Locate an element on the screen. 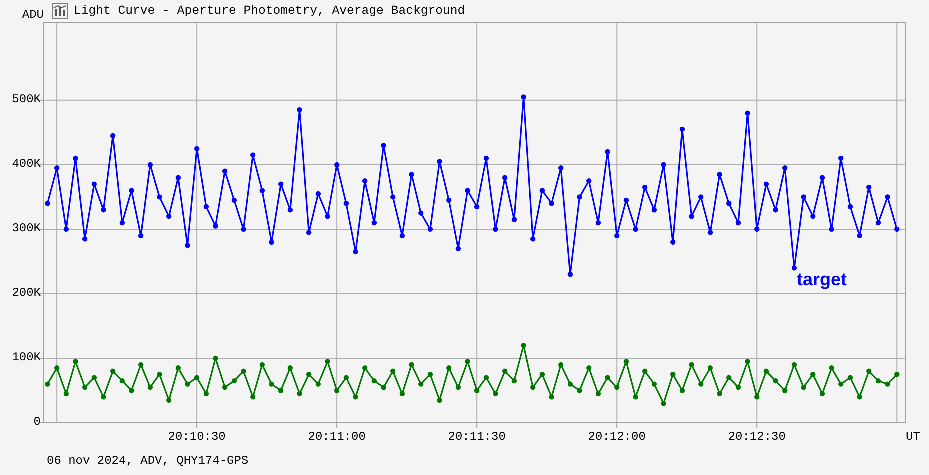  x-tick-label: 20:12:00 is located at coordinates (617, 437).